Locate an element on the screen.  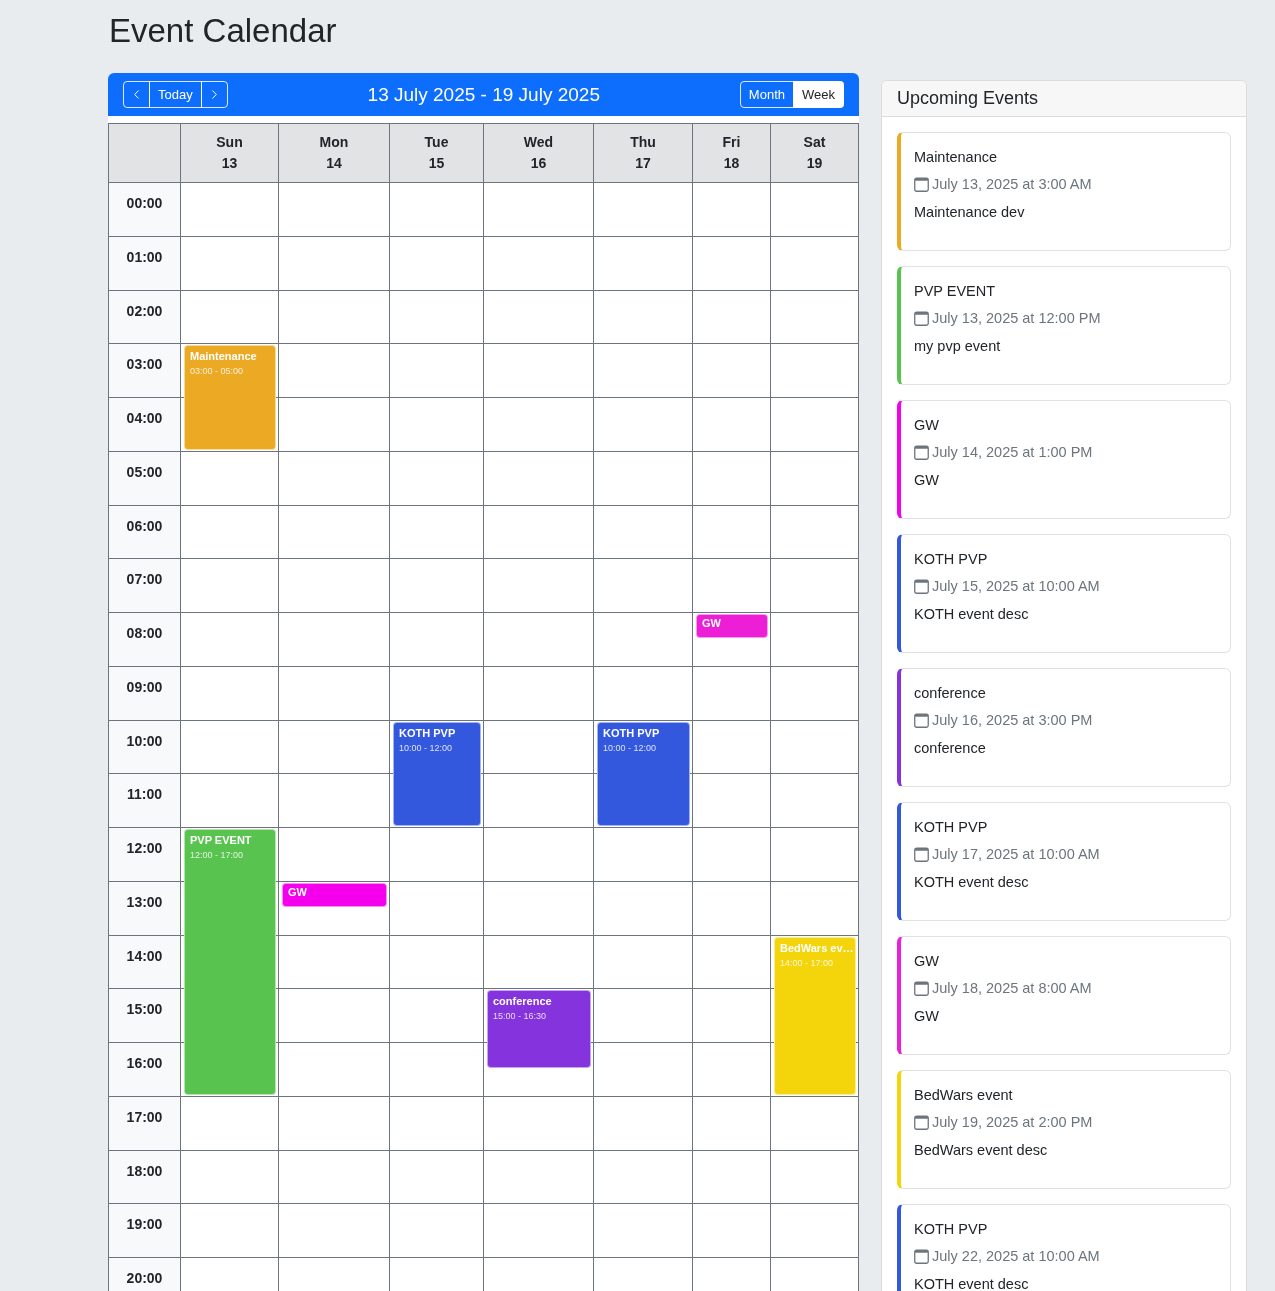
time-label-cell: 19:00 is located at coordinates (144, 1230).